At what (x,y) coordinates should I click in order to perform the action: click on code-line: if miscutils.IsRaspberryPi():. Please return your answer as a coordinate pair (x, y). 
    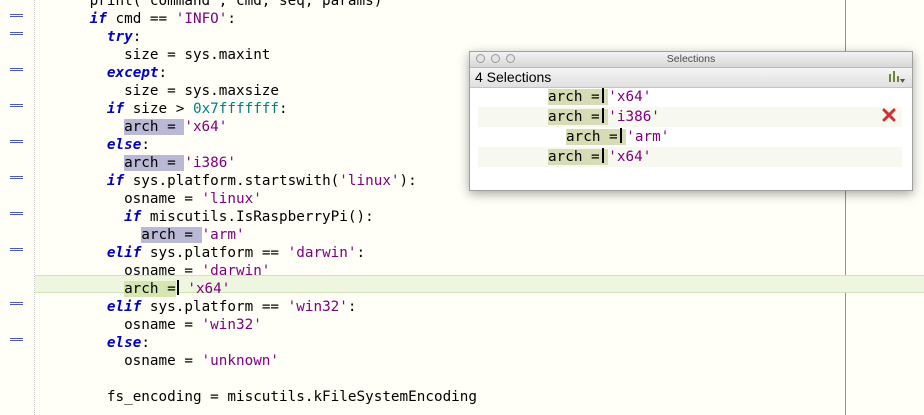
    Looking at the image, I should click on (206, 217).